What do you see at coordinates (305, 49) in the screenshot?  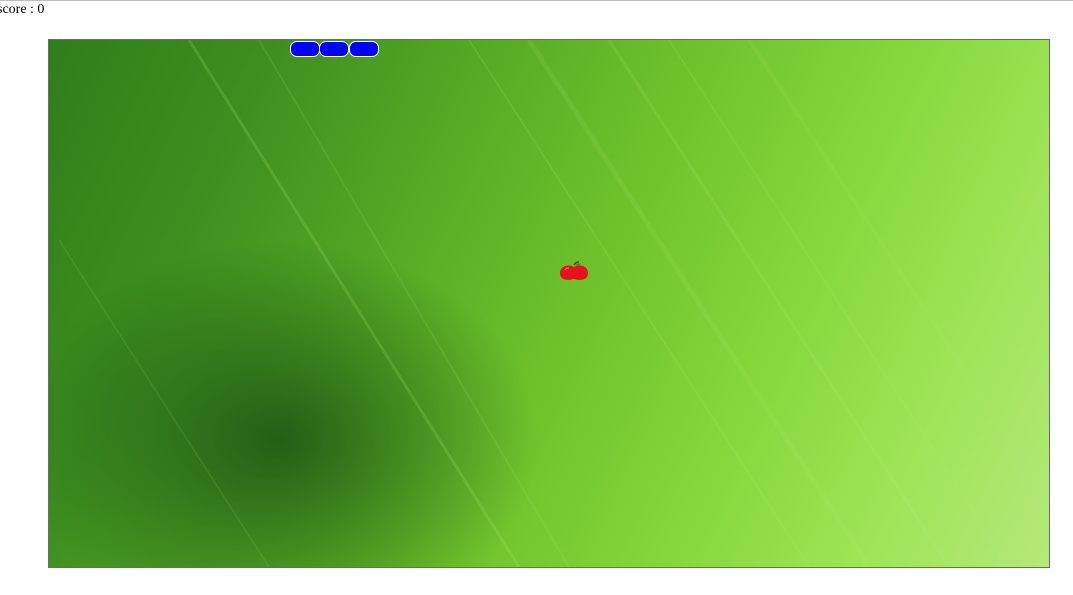 I see `snake-head` at bounding box center [305, 49].